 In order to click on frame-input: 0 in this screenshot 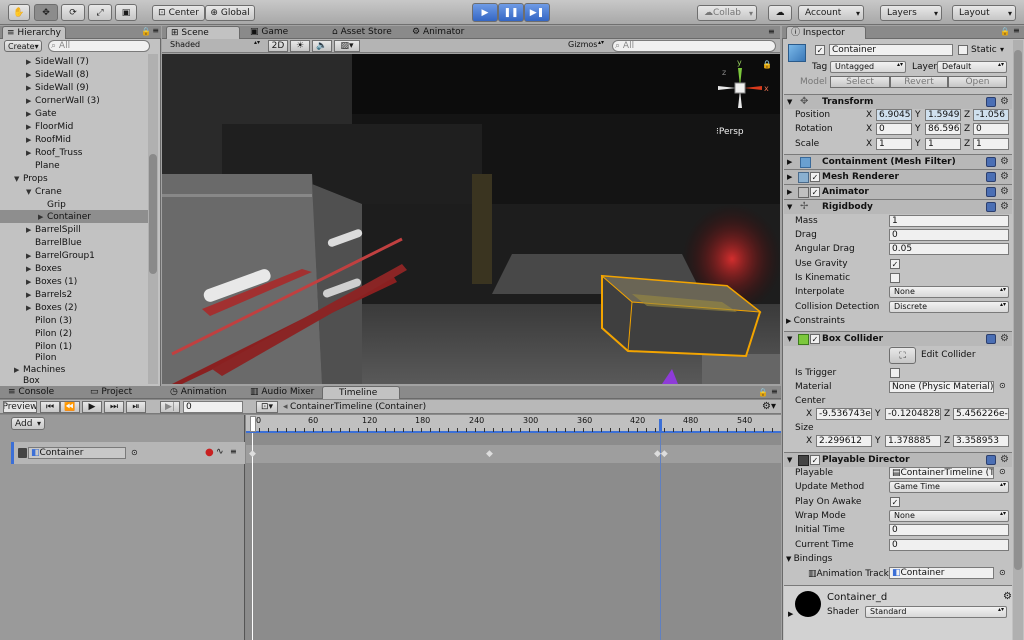, I will do `click(213, 407)`.